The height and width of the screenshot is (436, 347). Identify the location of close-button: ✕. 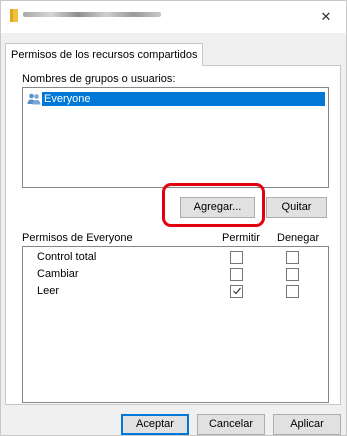
(326, 17).